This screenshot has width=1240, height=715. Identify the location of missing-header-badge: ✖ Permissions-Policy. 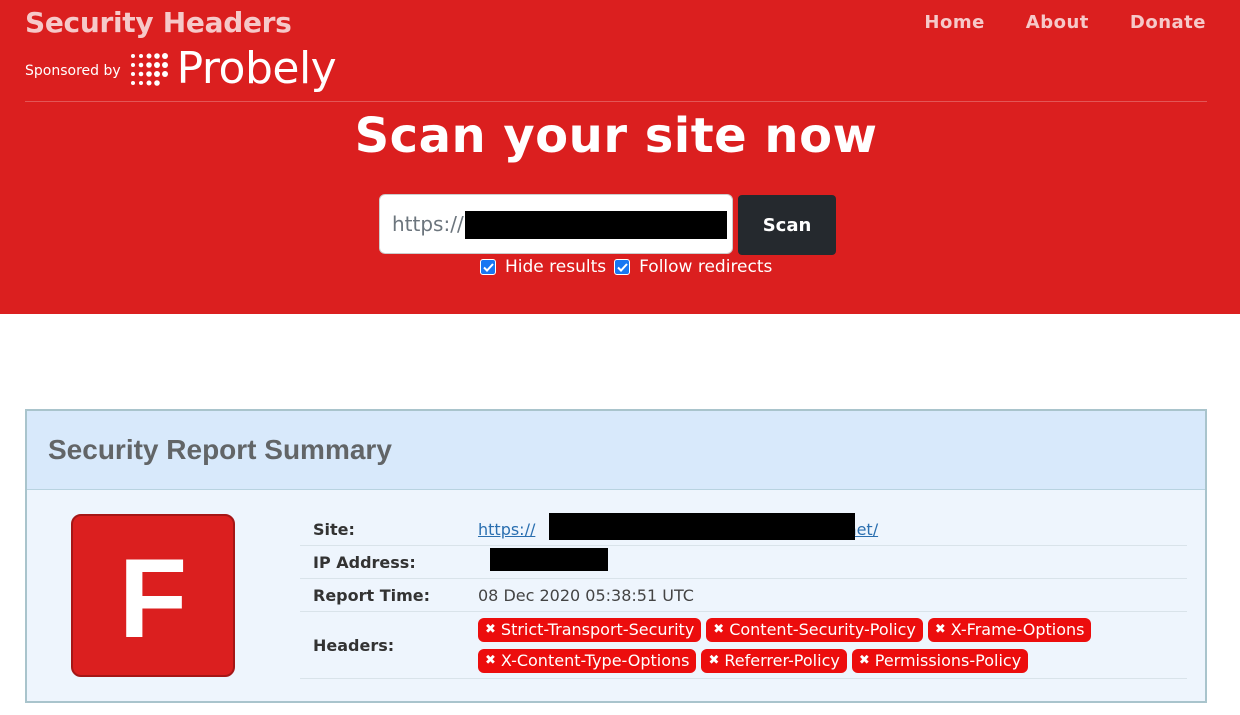
(940, 660).